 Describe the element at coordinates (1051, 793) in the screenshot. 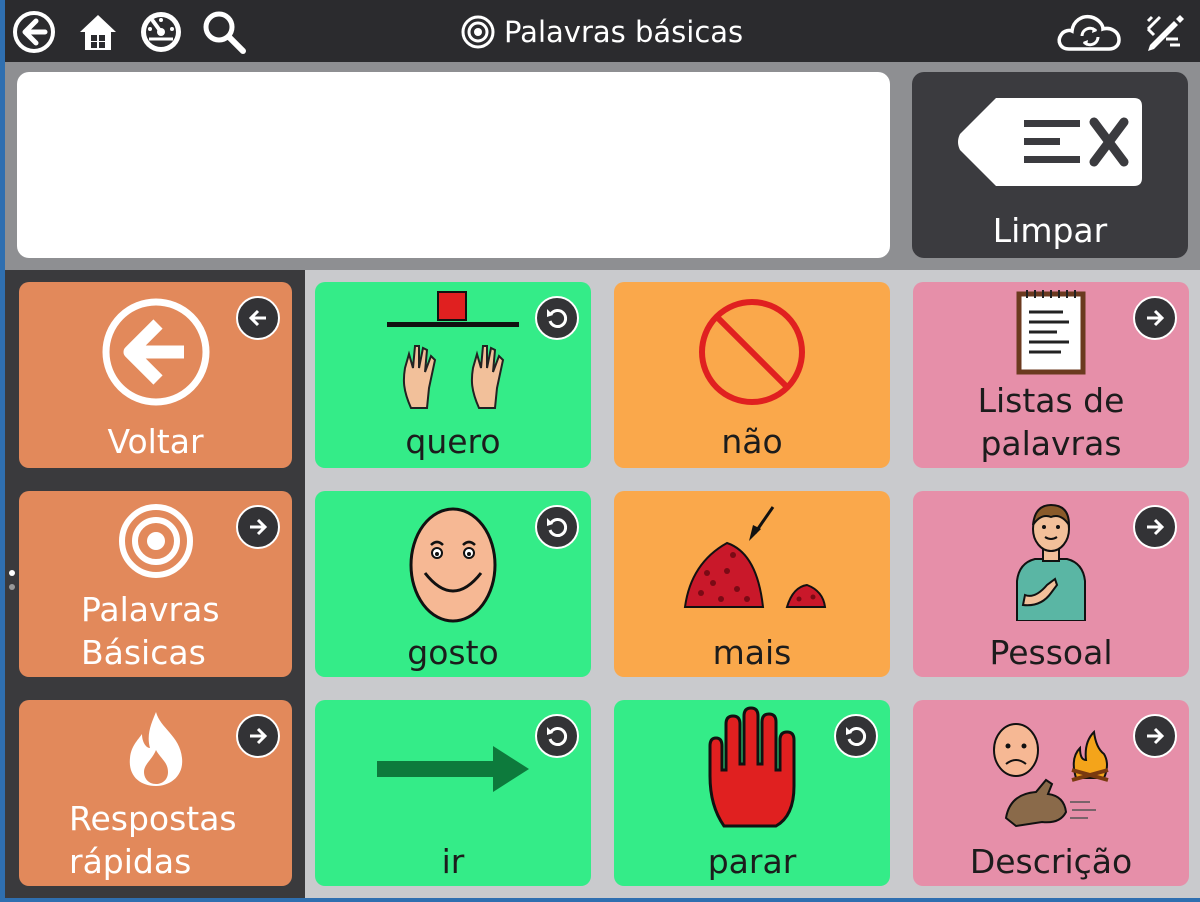

I see `tile-descricao: Descrição` at that location.